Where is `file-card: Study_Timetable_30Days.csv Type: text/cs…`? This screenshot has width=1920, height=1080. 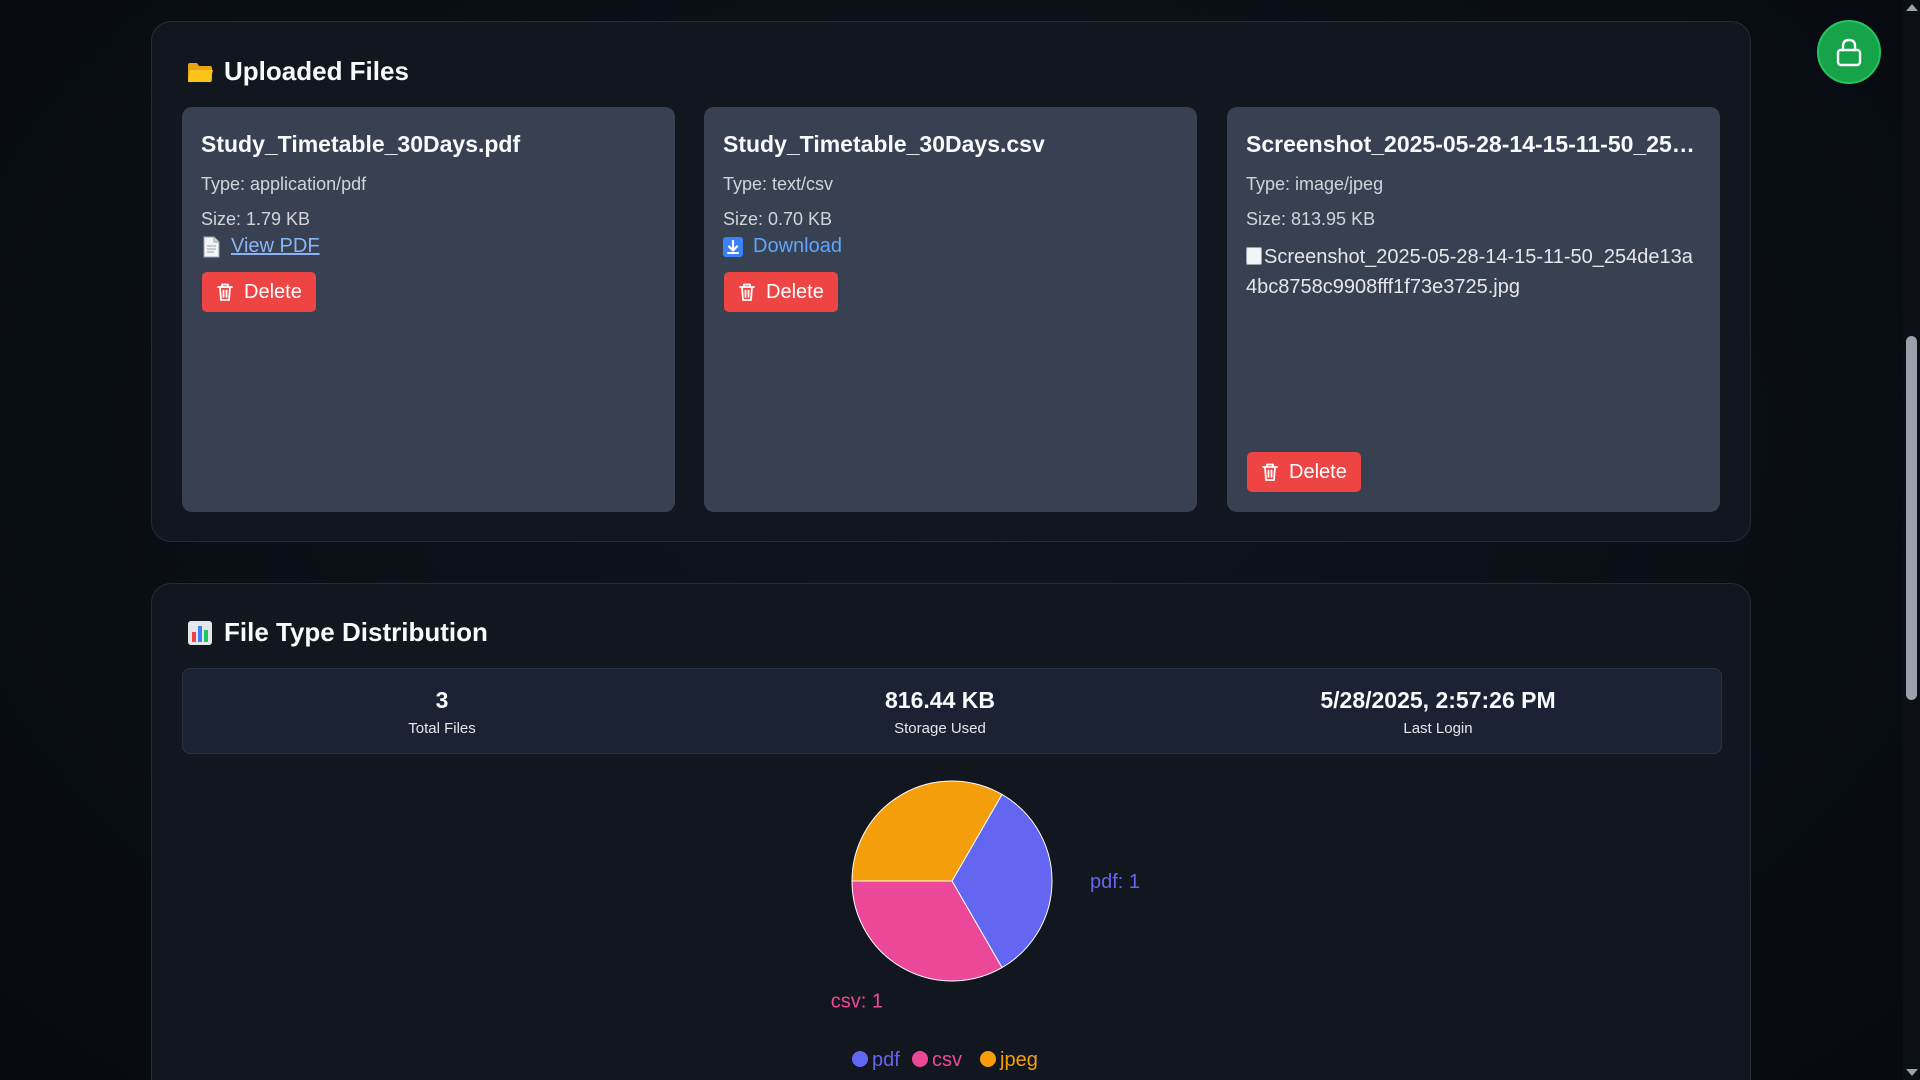
file-card: Study_Timetable_30Days.csv Type: text/cs… is located at coordinates (950, 309).